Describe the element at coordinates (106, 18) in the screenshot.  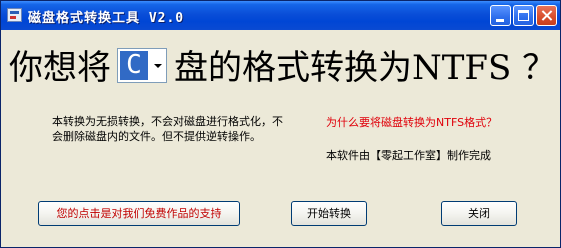
I see `window-title: 磁盘格式转换工具 V2.0` at that location.